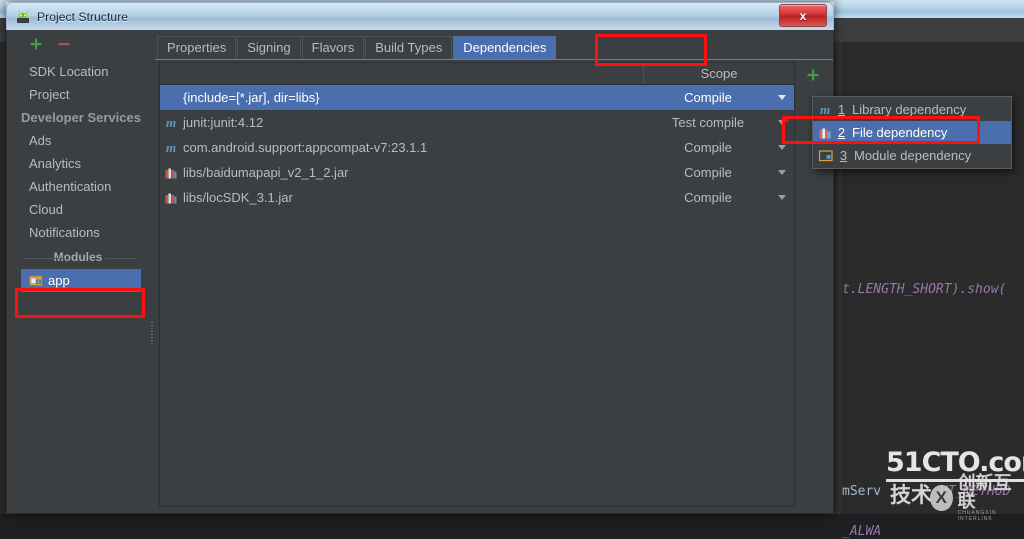  I want to click on sidebar-group-developer-services: Developer Services, so click(81, 117).